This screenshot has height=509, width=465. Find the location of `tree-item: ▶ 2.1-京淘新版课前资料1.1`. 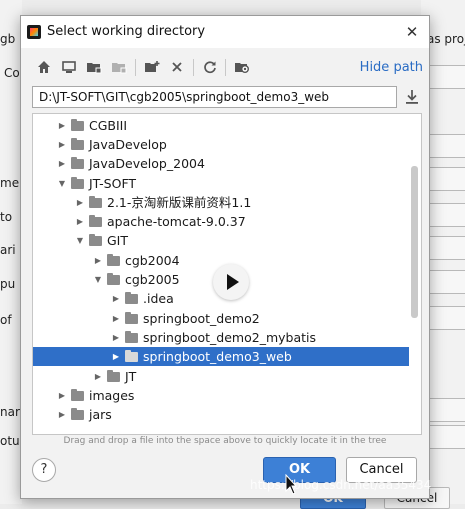

tree-item: ▶ 2.1-京淘新版课前资料1.1 is located at coordinates (221, 202).